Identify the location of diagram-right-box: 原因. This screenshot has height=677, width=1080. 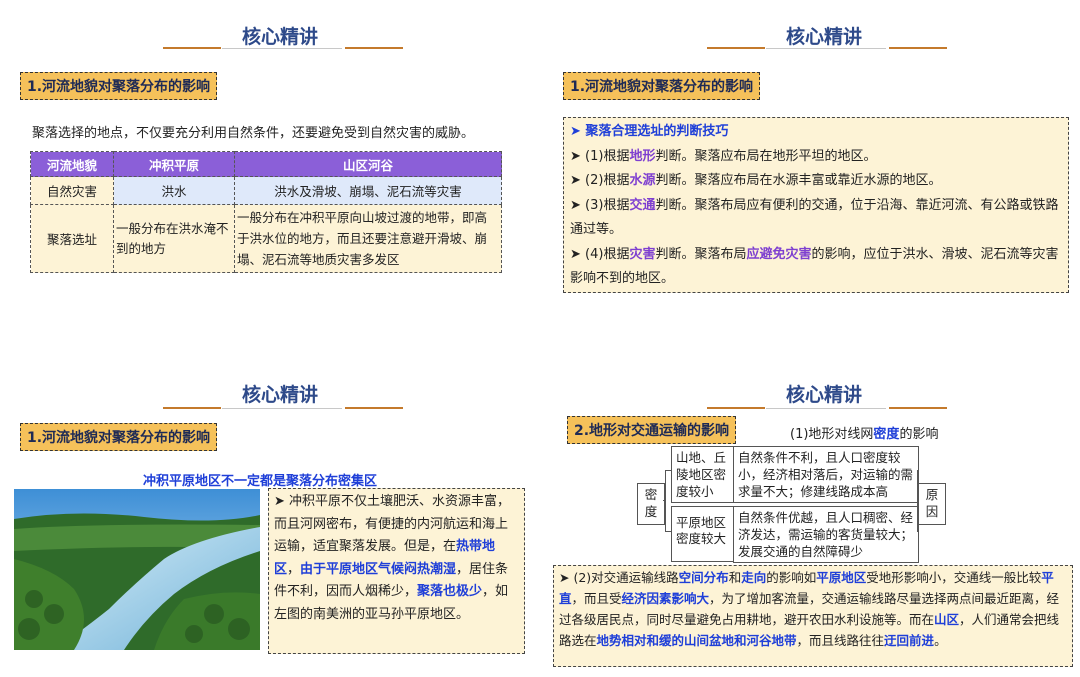
(932, 504).